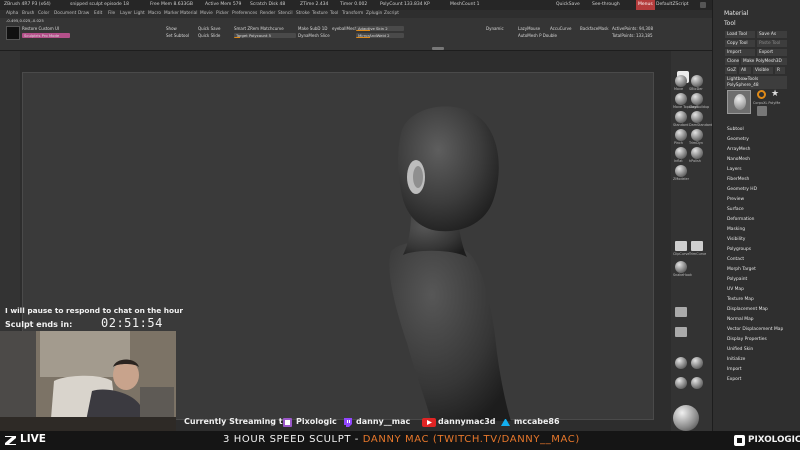 The height and width of the screenshot is (450, 800). I want to click on subpalette-unified-skin: Unified Skin, so click(740, 349).